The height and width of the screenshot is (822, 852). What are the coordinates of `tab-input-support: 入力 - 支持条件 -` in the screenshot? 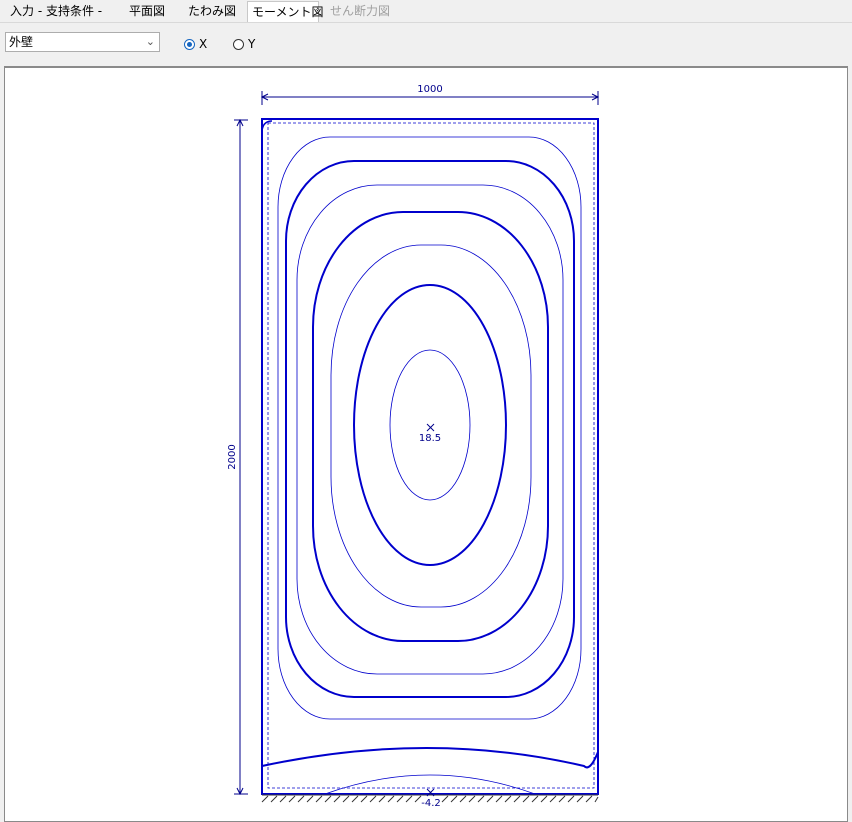 It's located at (56, 11).